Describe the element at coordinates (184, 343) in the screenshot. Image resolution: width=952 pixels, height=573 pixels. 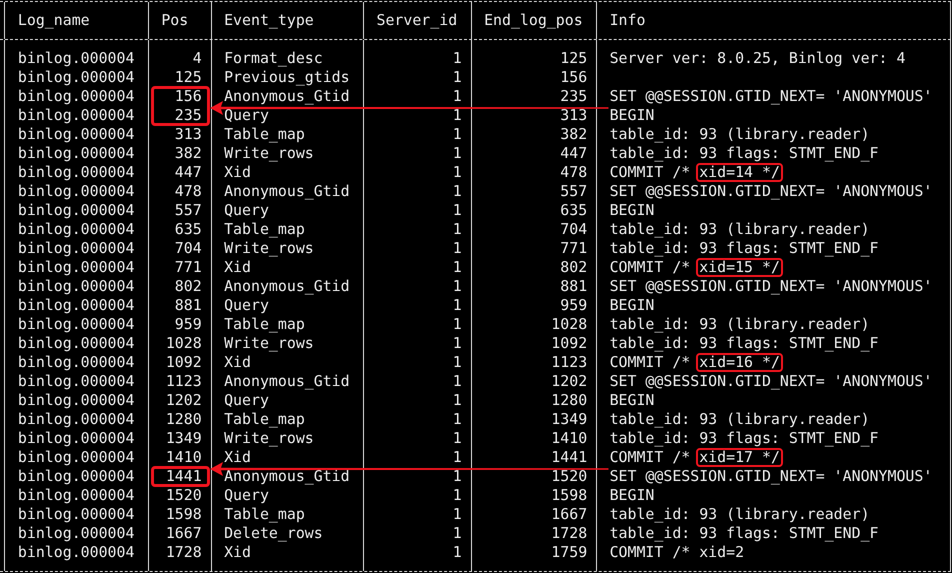
I see `table-cell: 1028` at that location.